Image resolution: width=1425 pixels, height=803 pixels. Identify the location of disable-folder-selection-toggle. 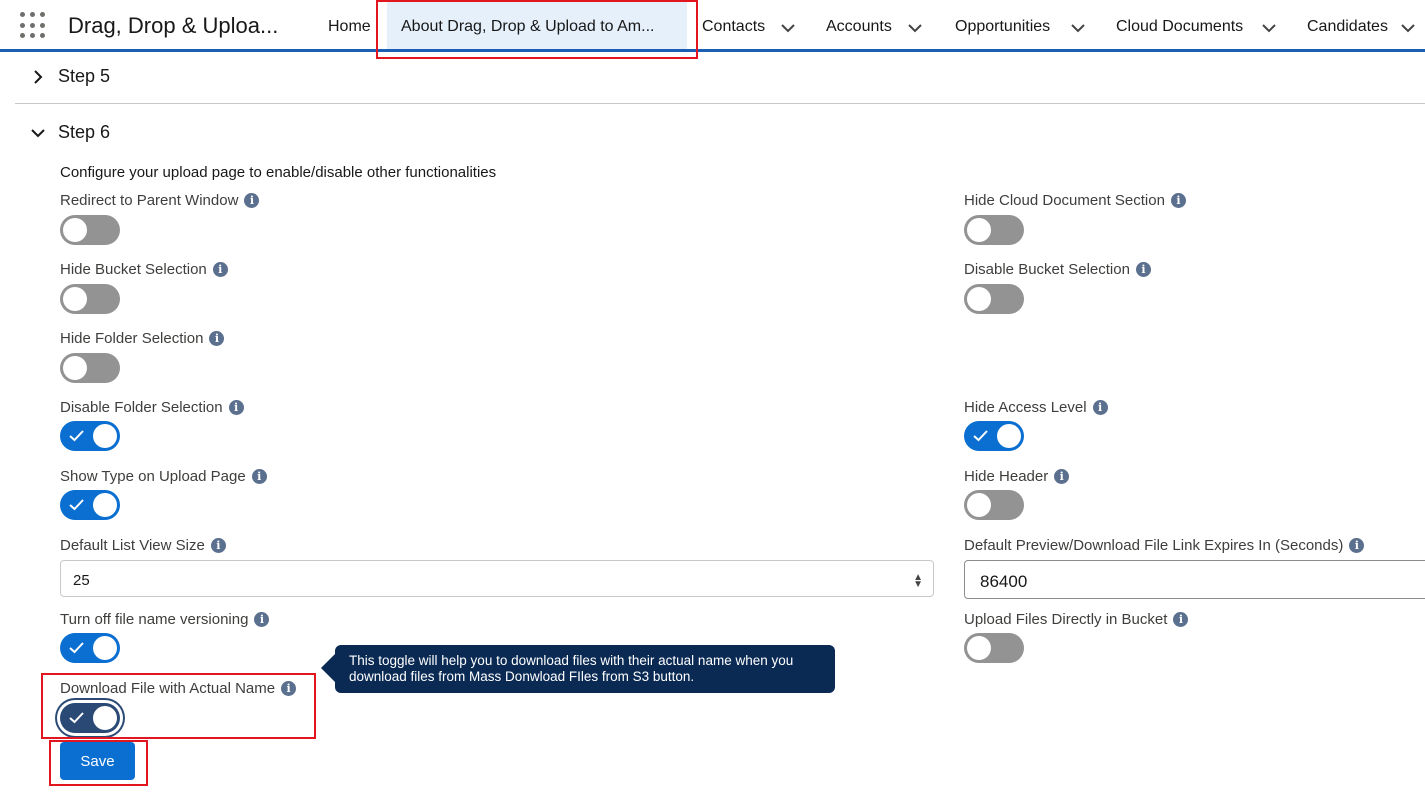
(90, 436).